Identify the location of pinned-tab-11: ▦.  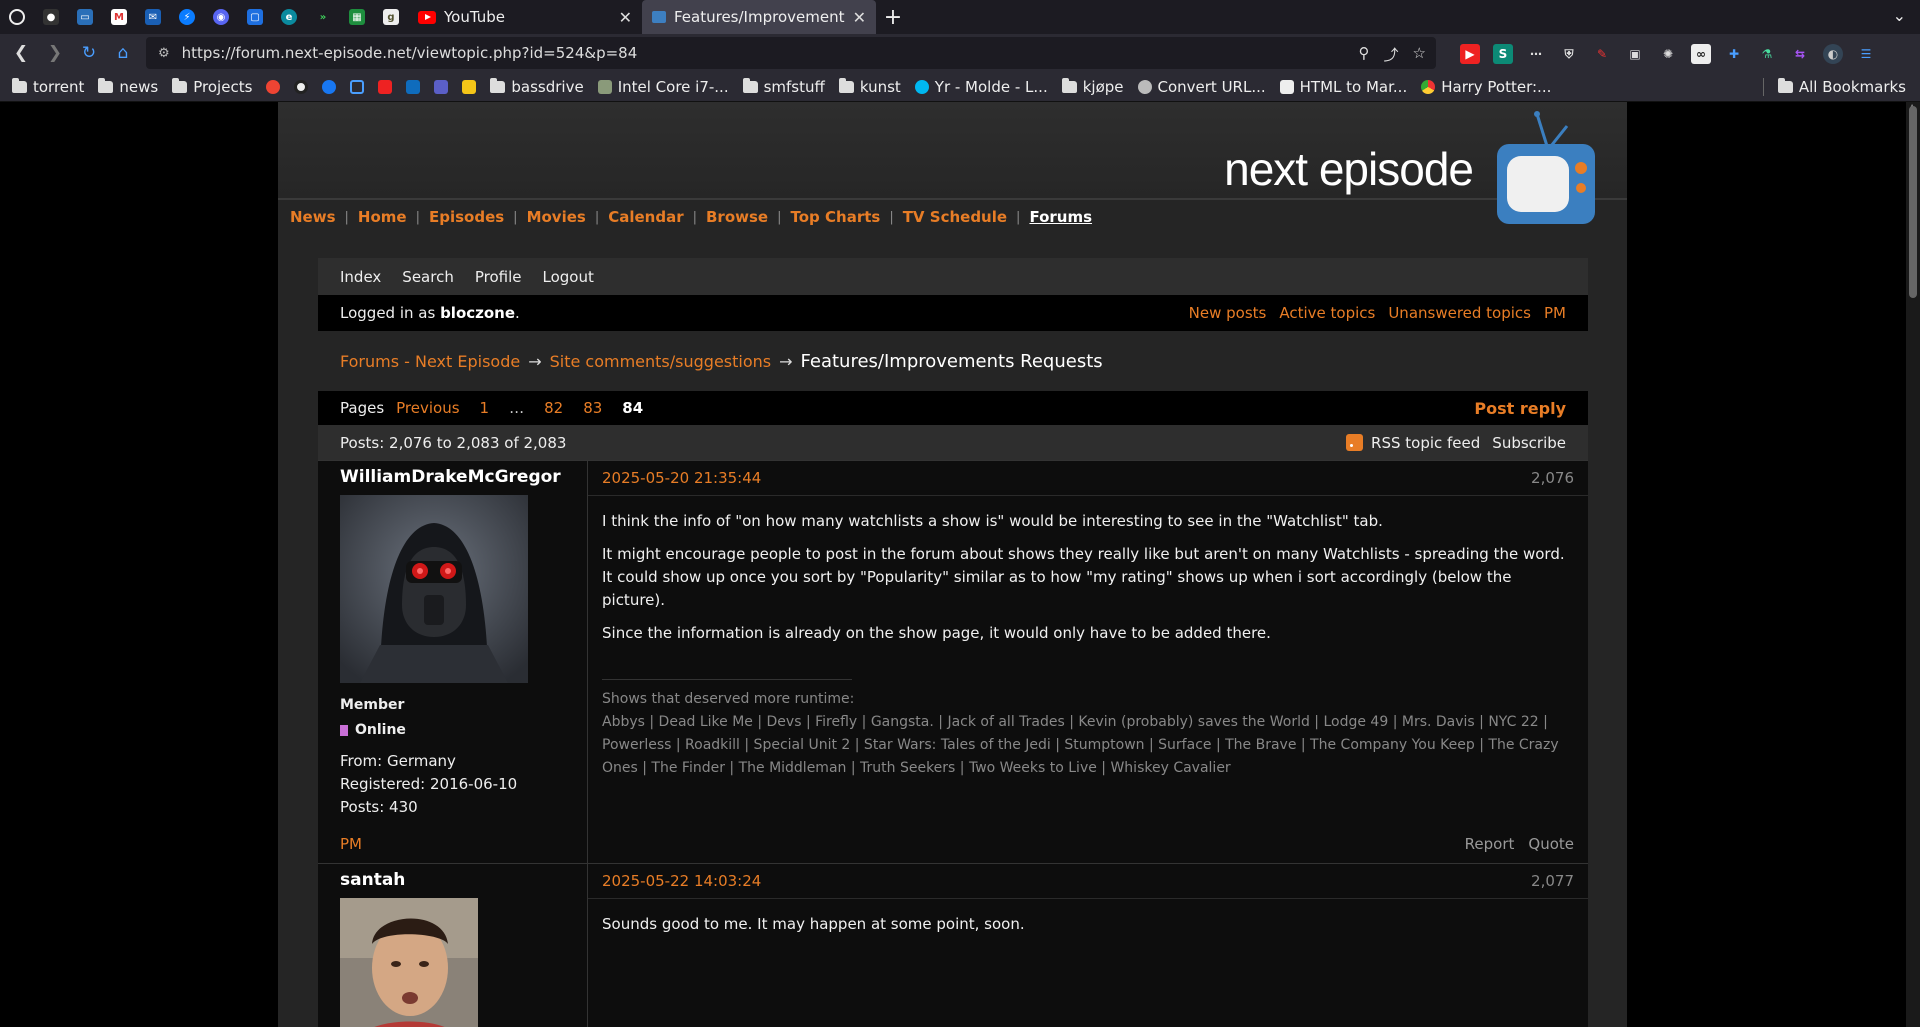
(357, 17).